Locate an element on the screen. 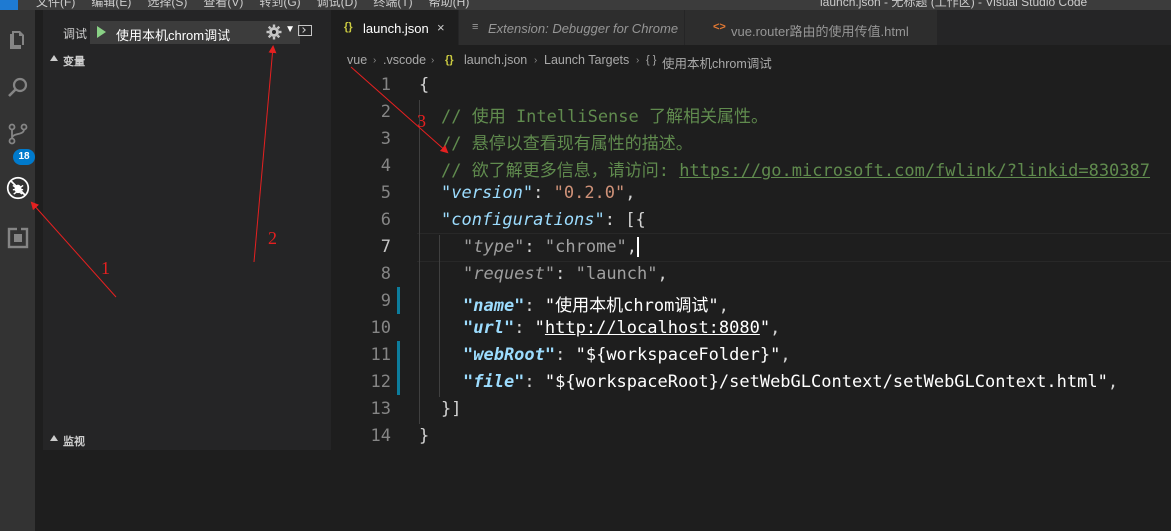  json-file-icon: {} is located at coordinates (348, 27).